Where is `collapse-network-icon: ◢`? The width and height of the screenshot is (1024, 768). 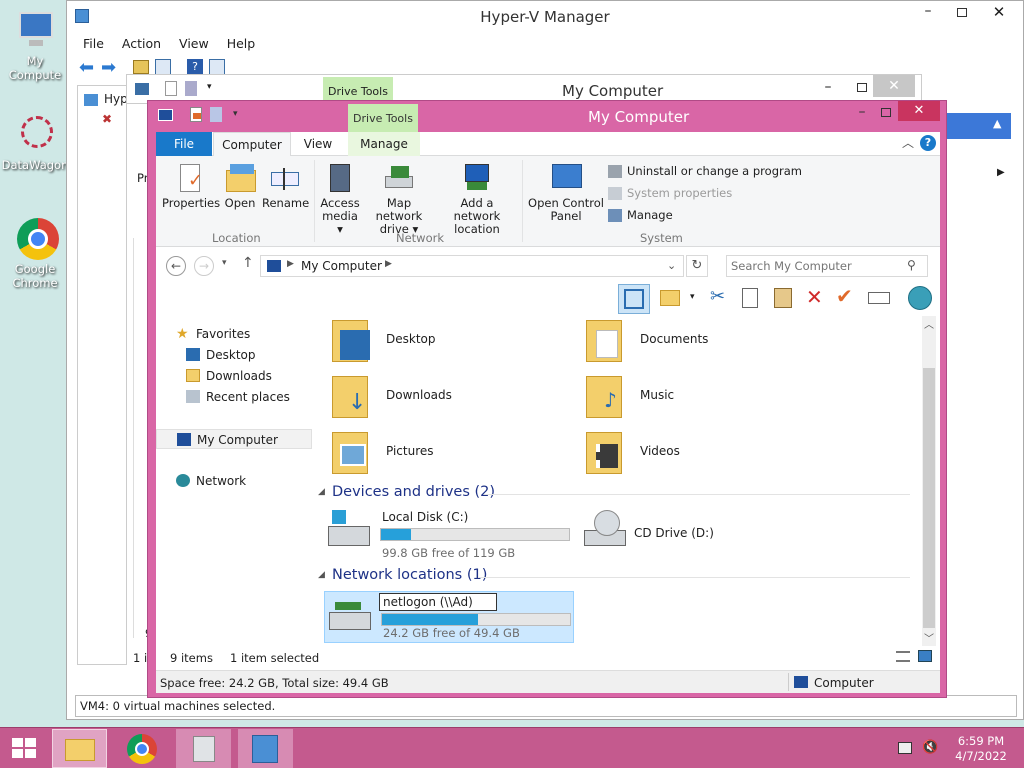
collapse-network-icon: ◢ is located at coordinates (321, 575).